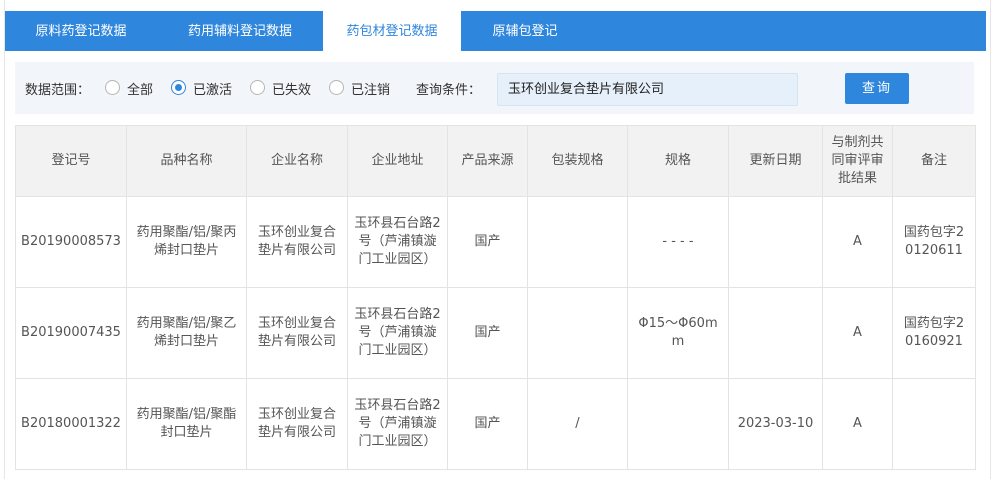 The image size is (1004, 479). Describe the element at coordinates (494, 88) in the screenshot. I see `filter-bar: 数据范围： 全部 已激活 已失效 已注销 查询条件：` at that location.